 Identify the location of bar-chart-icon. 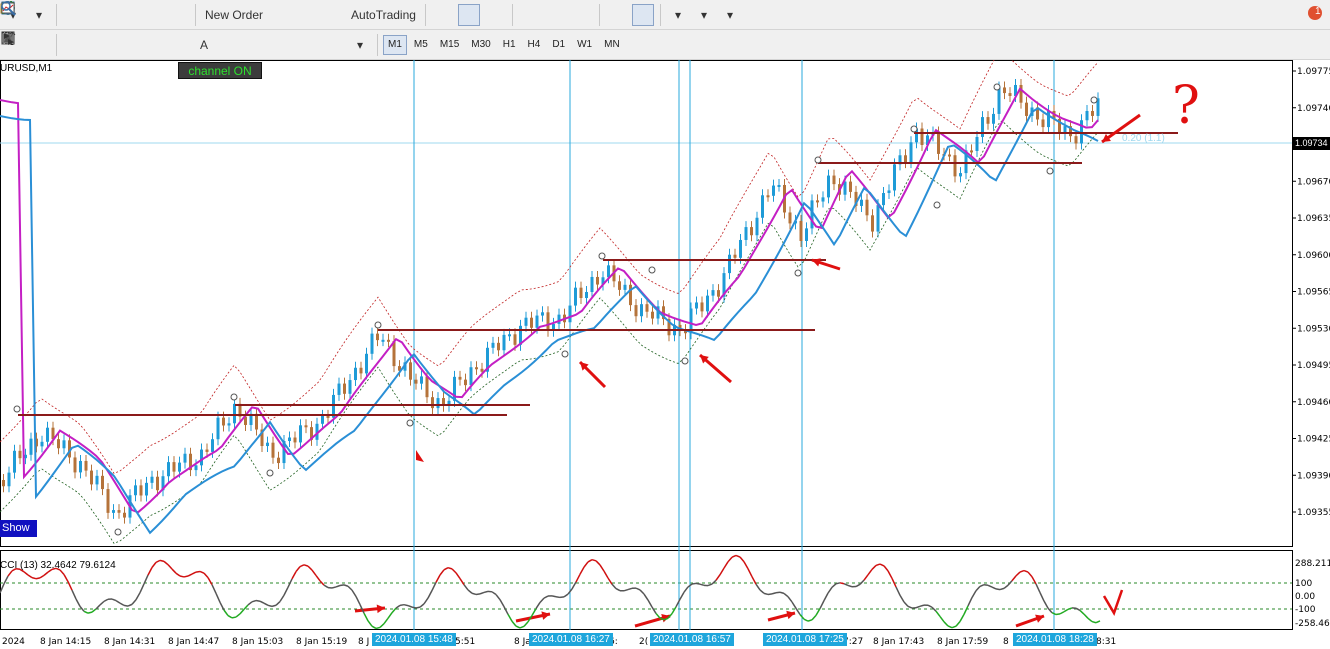
(228, 14).